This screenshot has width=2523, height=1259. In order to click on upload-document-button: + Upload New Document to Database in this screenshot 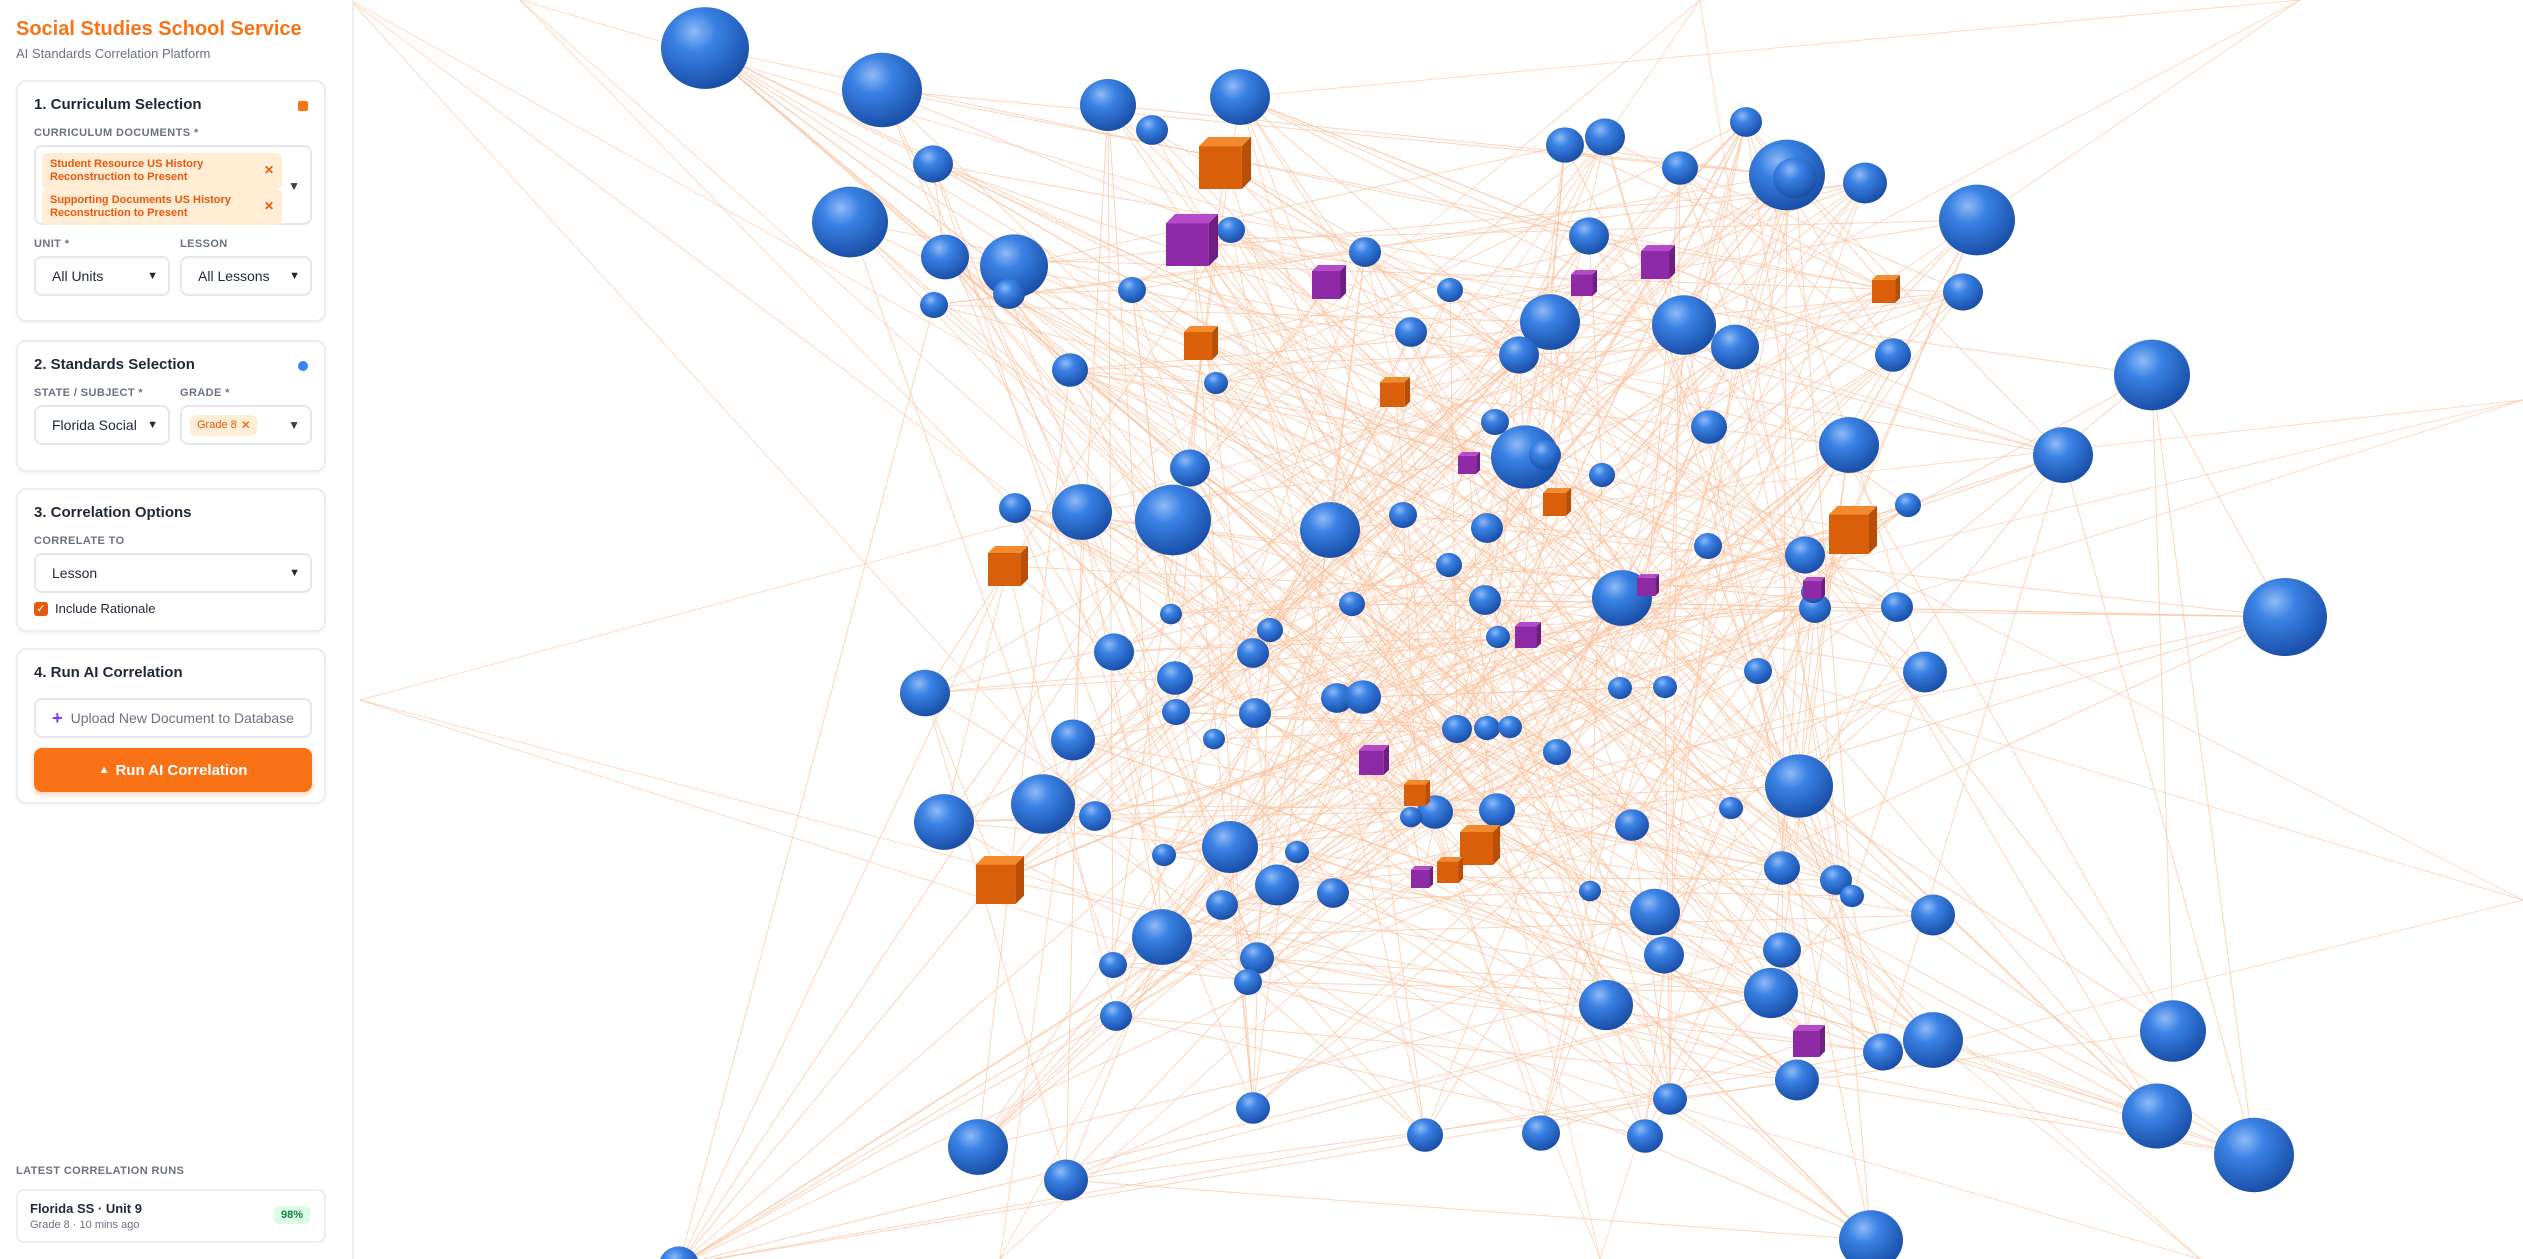, I will do `click(173, 718)`.